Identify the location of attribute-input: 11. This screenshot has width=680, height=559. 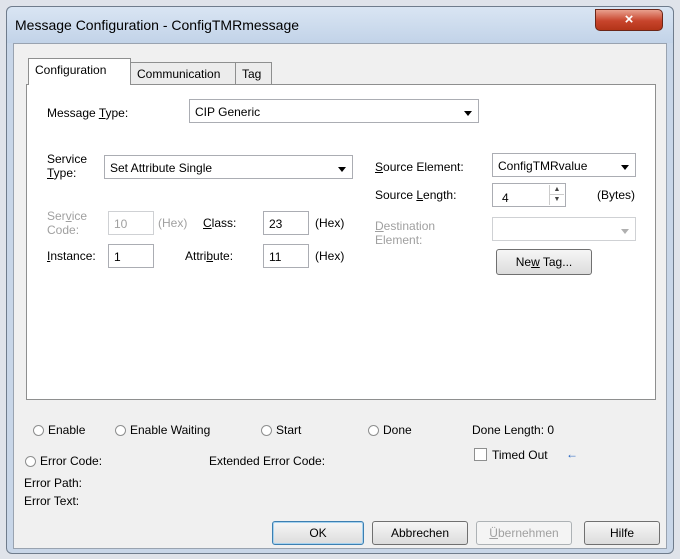
(286, 256).